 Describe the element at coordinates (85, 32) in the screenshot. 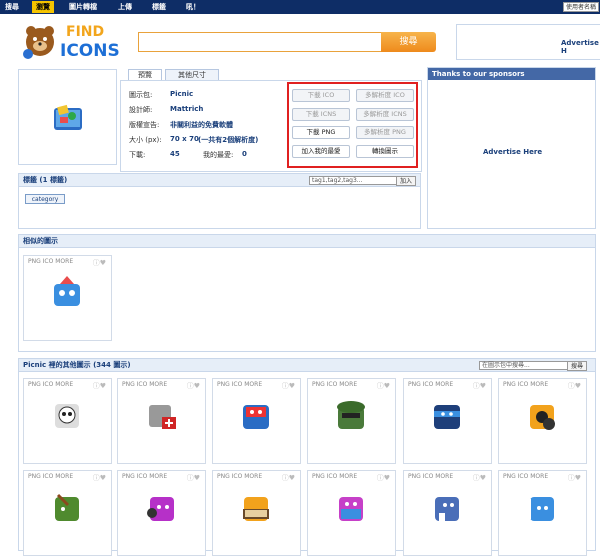

I see `svg-text: FIND` at that location.